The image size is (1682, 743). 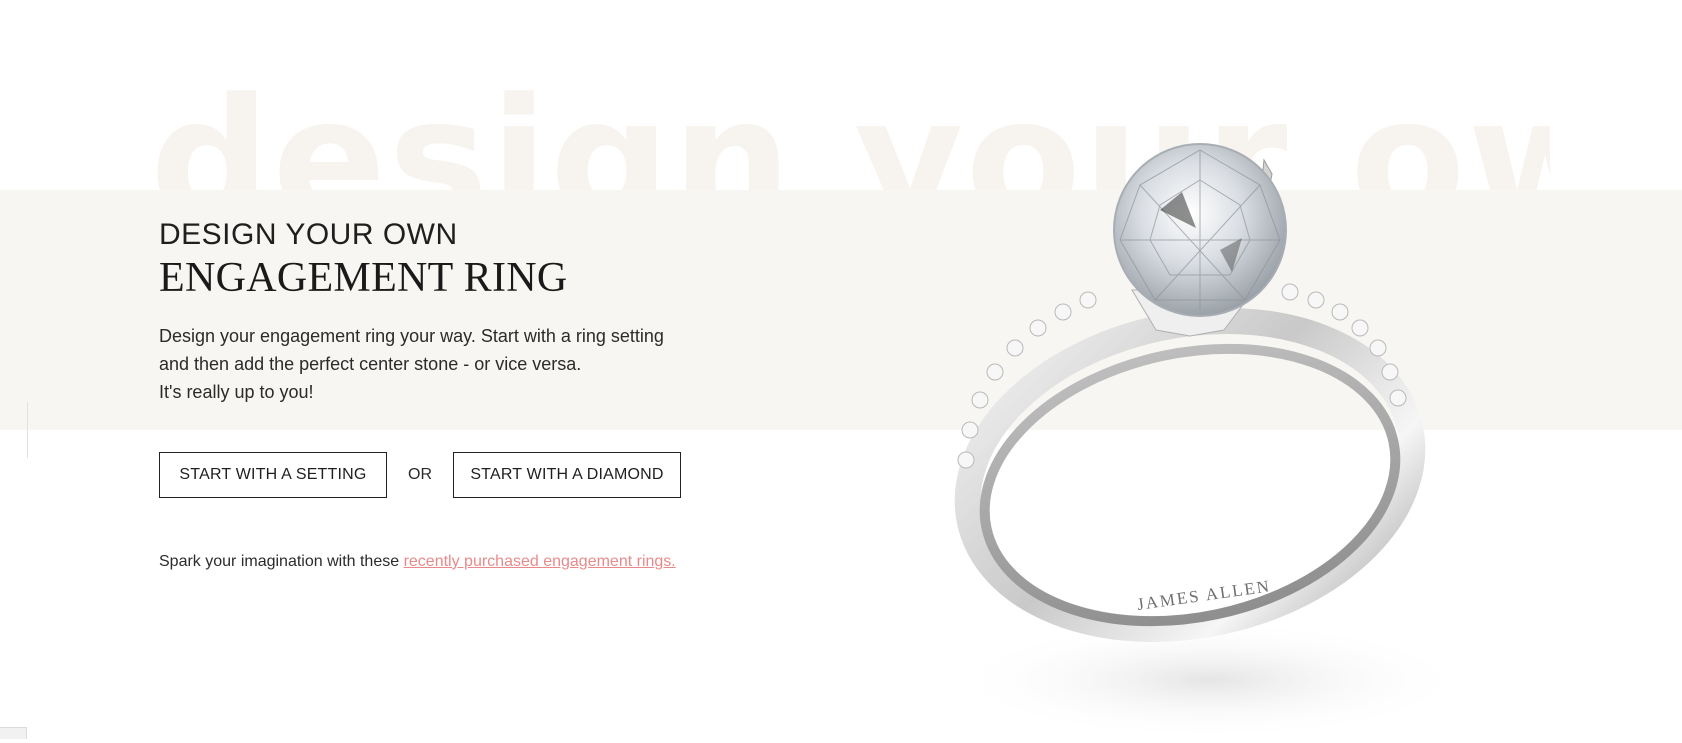 I want to click on page-title: ENGAGEMENT RING, so click(x=363, y=278).